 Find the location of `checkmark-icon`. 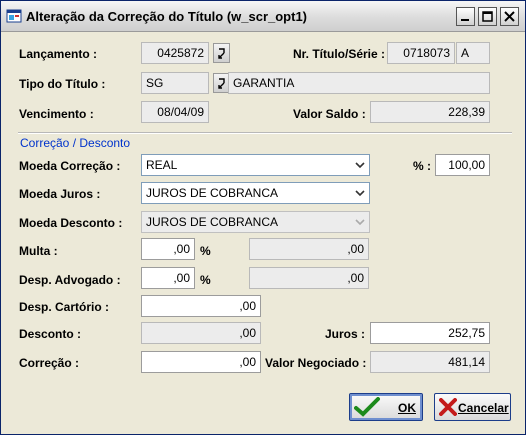

checkmark-icon is located at coordinates (367, 407).